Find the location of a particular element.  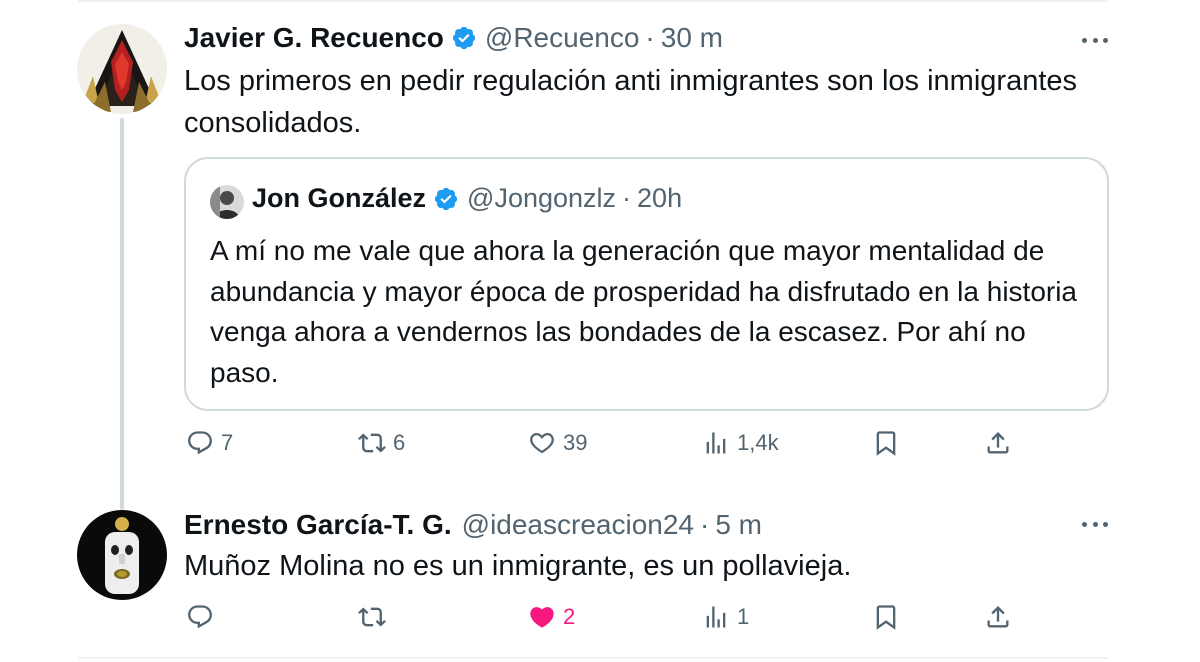

bottom-divider is located at coordinates (593, 658).